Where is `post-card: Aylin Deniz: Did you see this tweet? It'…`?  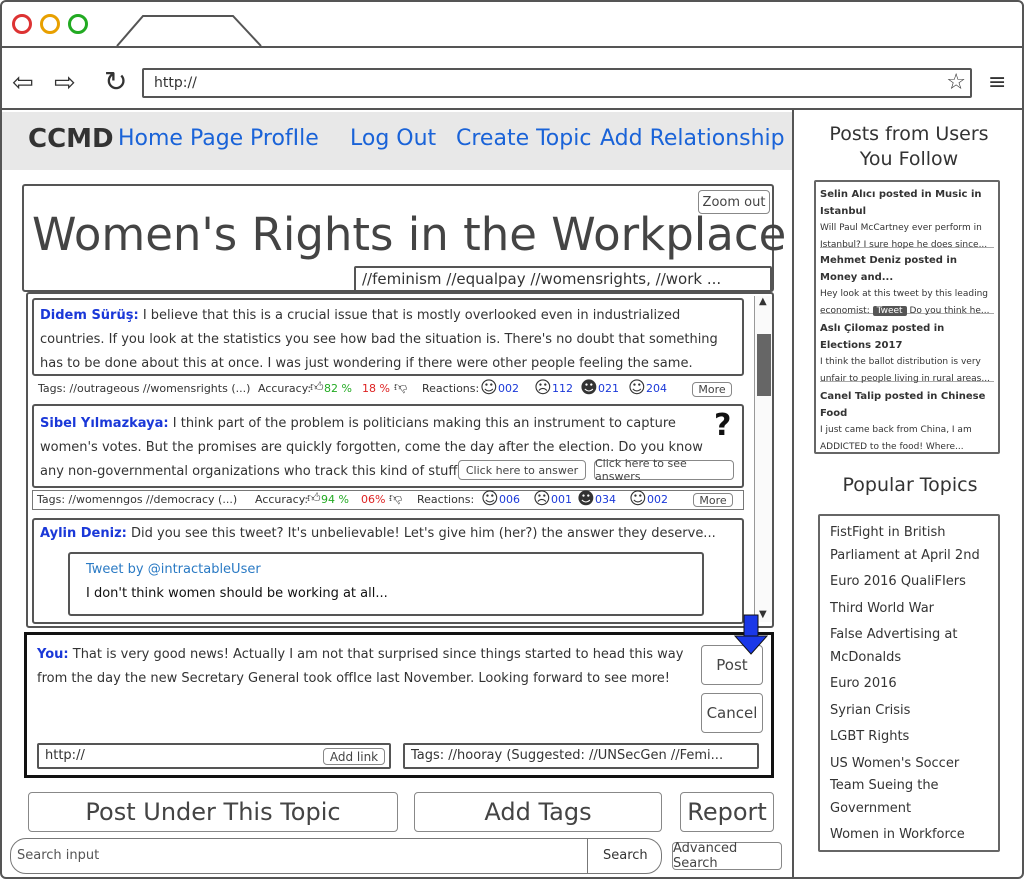
post-card: Aylin Deniz: Did you see this tweet? It'… is located at coordinates (388, 571).